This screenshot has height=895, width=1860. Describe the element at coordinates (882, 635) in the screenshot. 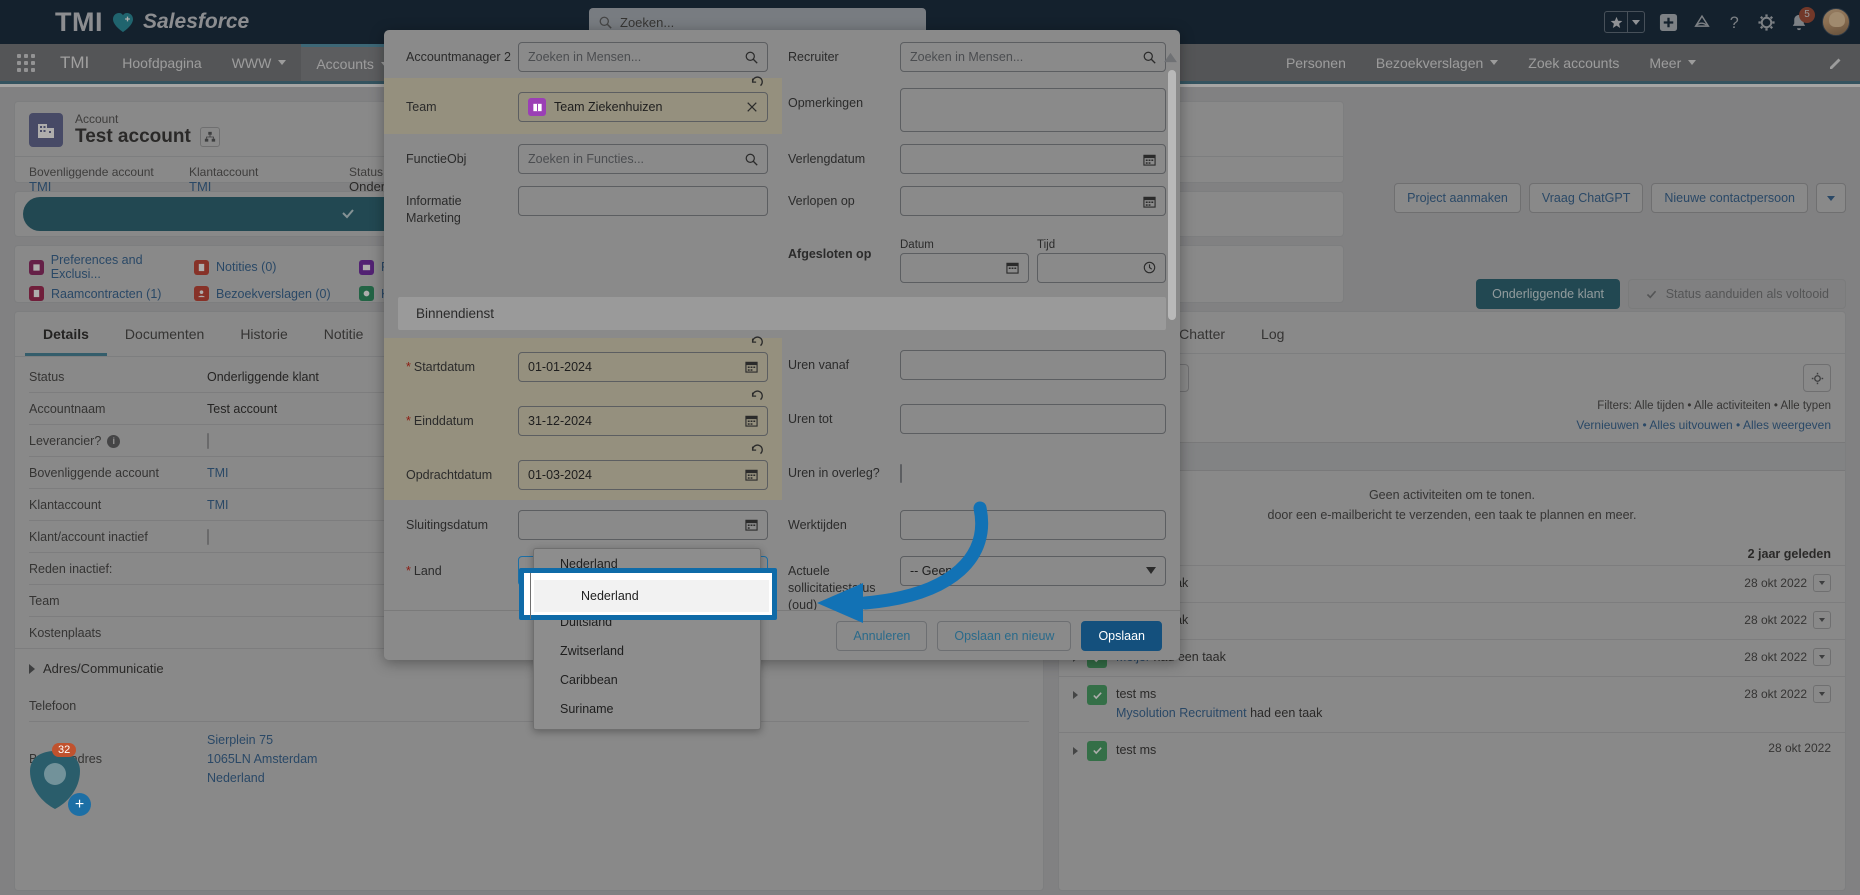

I see `cancel-button: Annuleren` at that location.